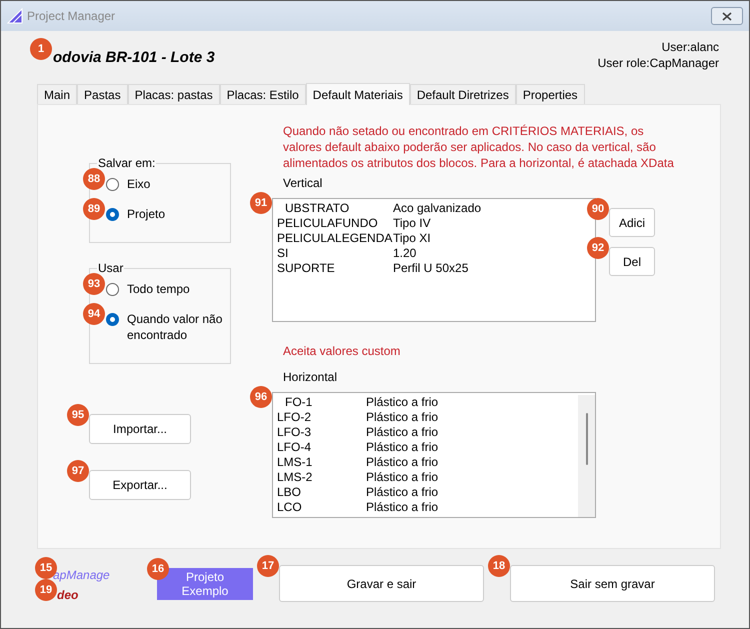 This screenshot has width=750, height=629. I want to click on radio-label: Quando valor não encontrado, so click(175, 327).